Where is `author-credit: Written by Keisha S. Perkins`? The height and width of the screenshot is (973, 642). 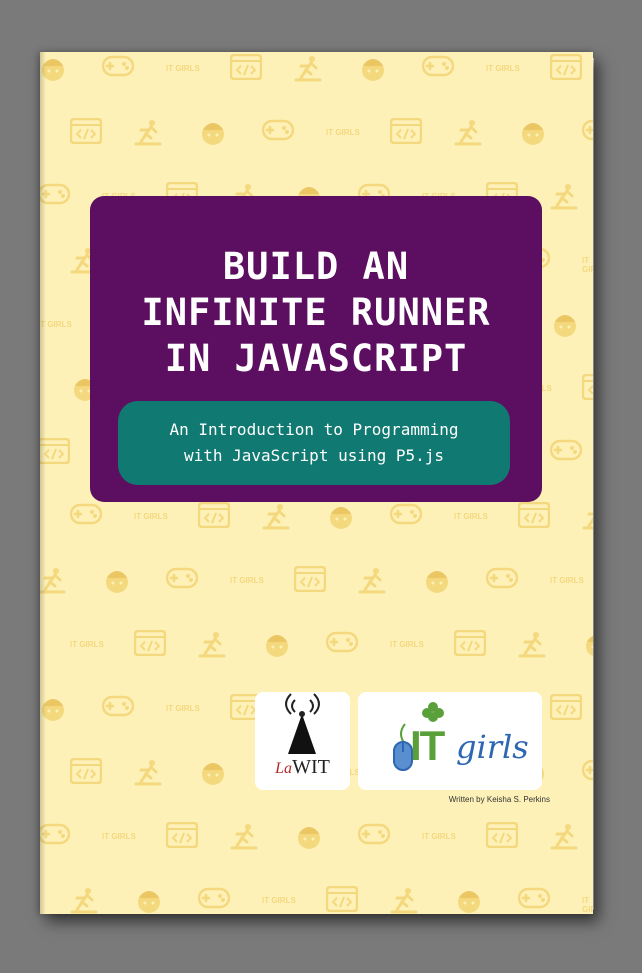
author-credit: Written by Keisha S. Perkins is located at coordinates (499, 799).